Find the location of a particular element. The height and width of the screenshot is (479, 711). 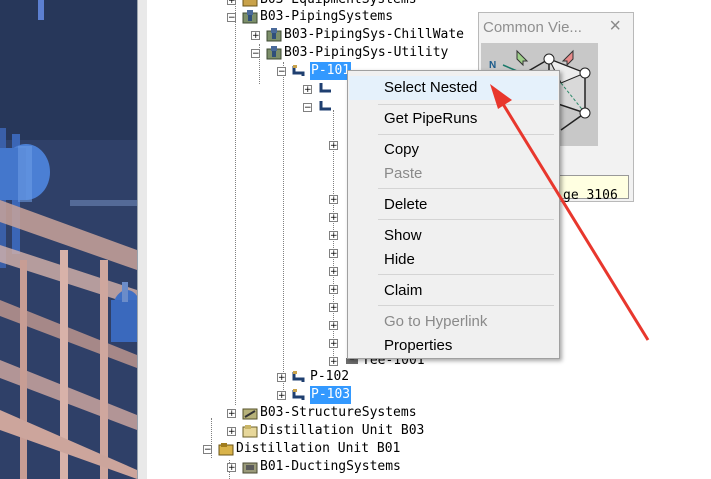

ducting-system-icon is located at coordinates (250, 468).